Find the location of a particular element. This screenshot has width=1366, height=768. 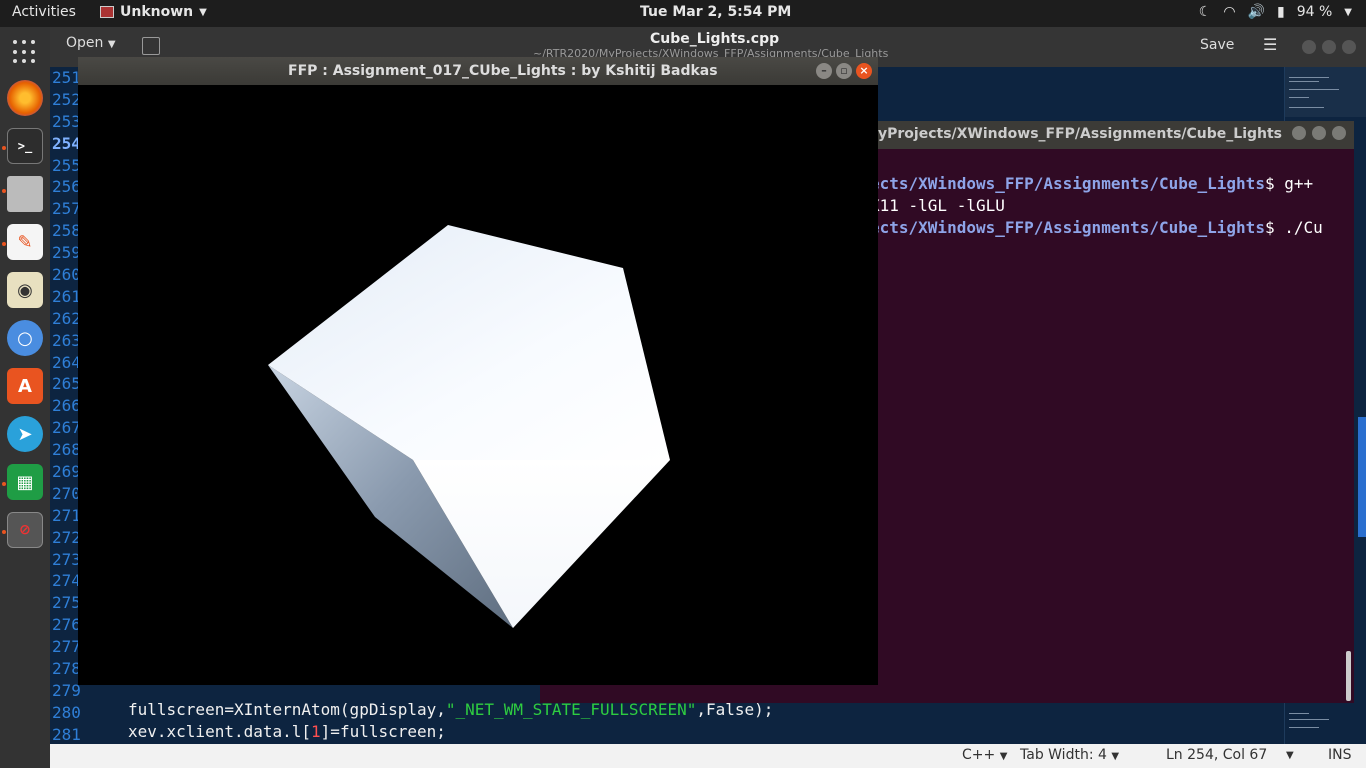

line-number: 281 is located at coordinates (66, 734).